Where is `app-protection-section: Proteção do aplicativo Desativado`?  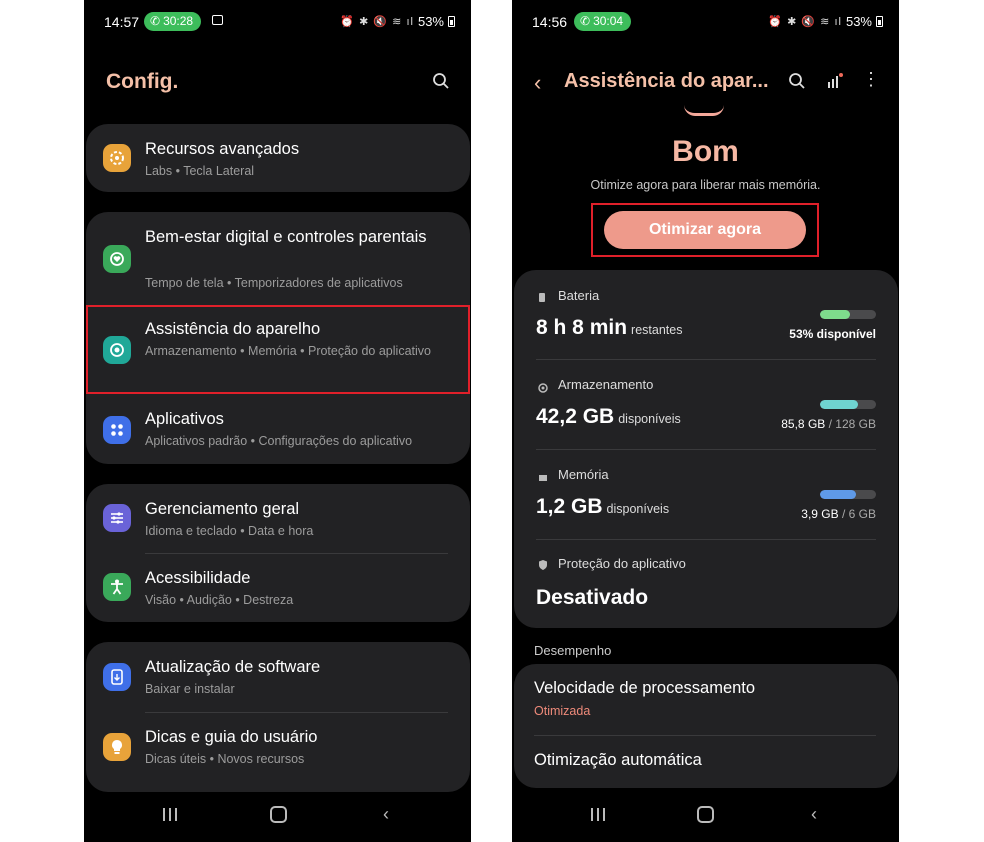 app-protection-section: Proteção do aplicativo Desativado is located at coordinates (706, 584).